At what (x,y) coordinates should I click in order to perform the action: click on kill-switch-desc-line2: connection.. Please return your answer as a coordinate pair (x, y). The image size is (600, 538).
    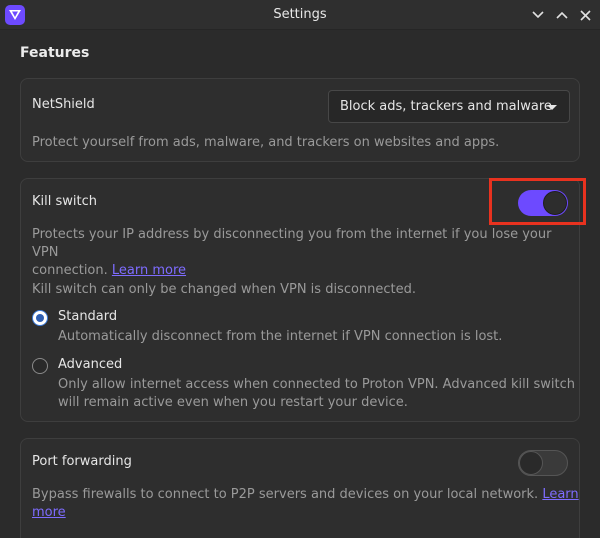
    Looking at the image, I should click on (70, 270).